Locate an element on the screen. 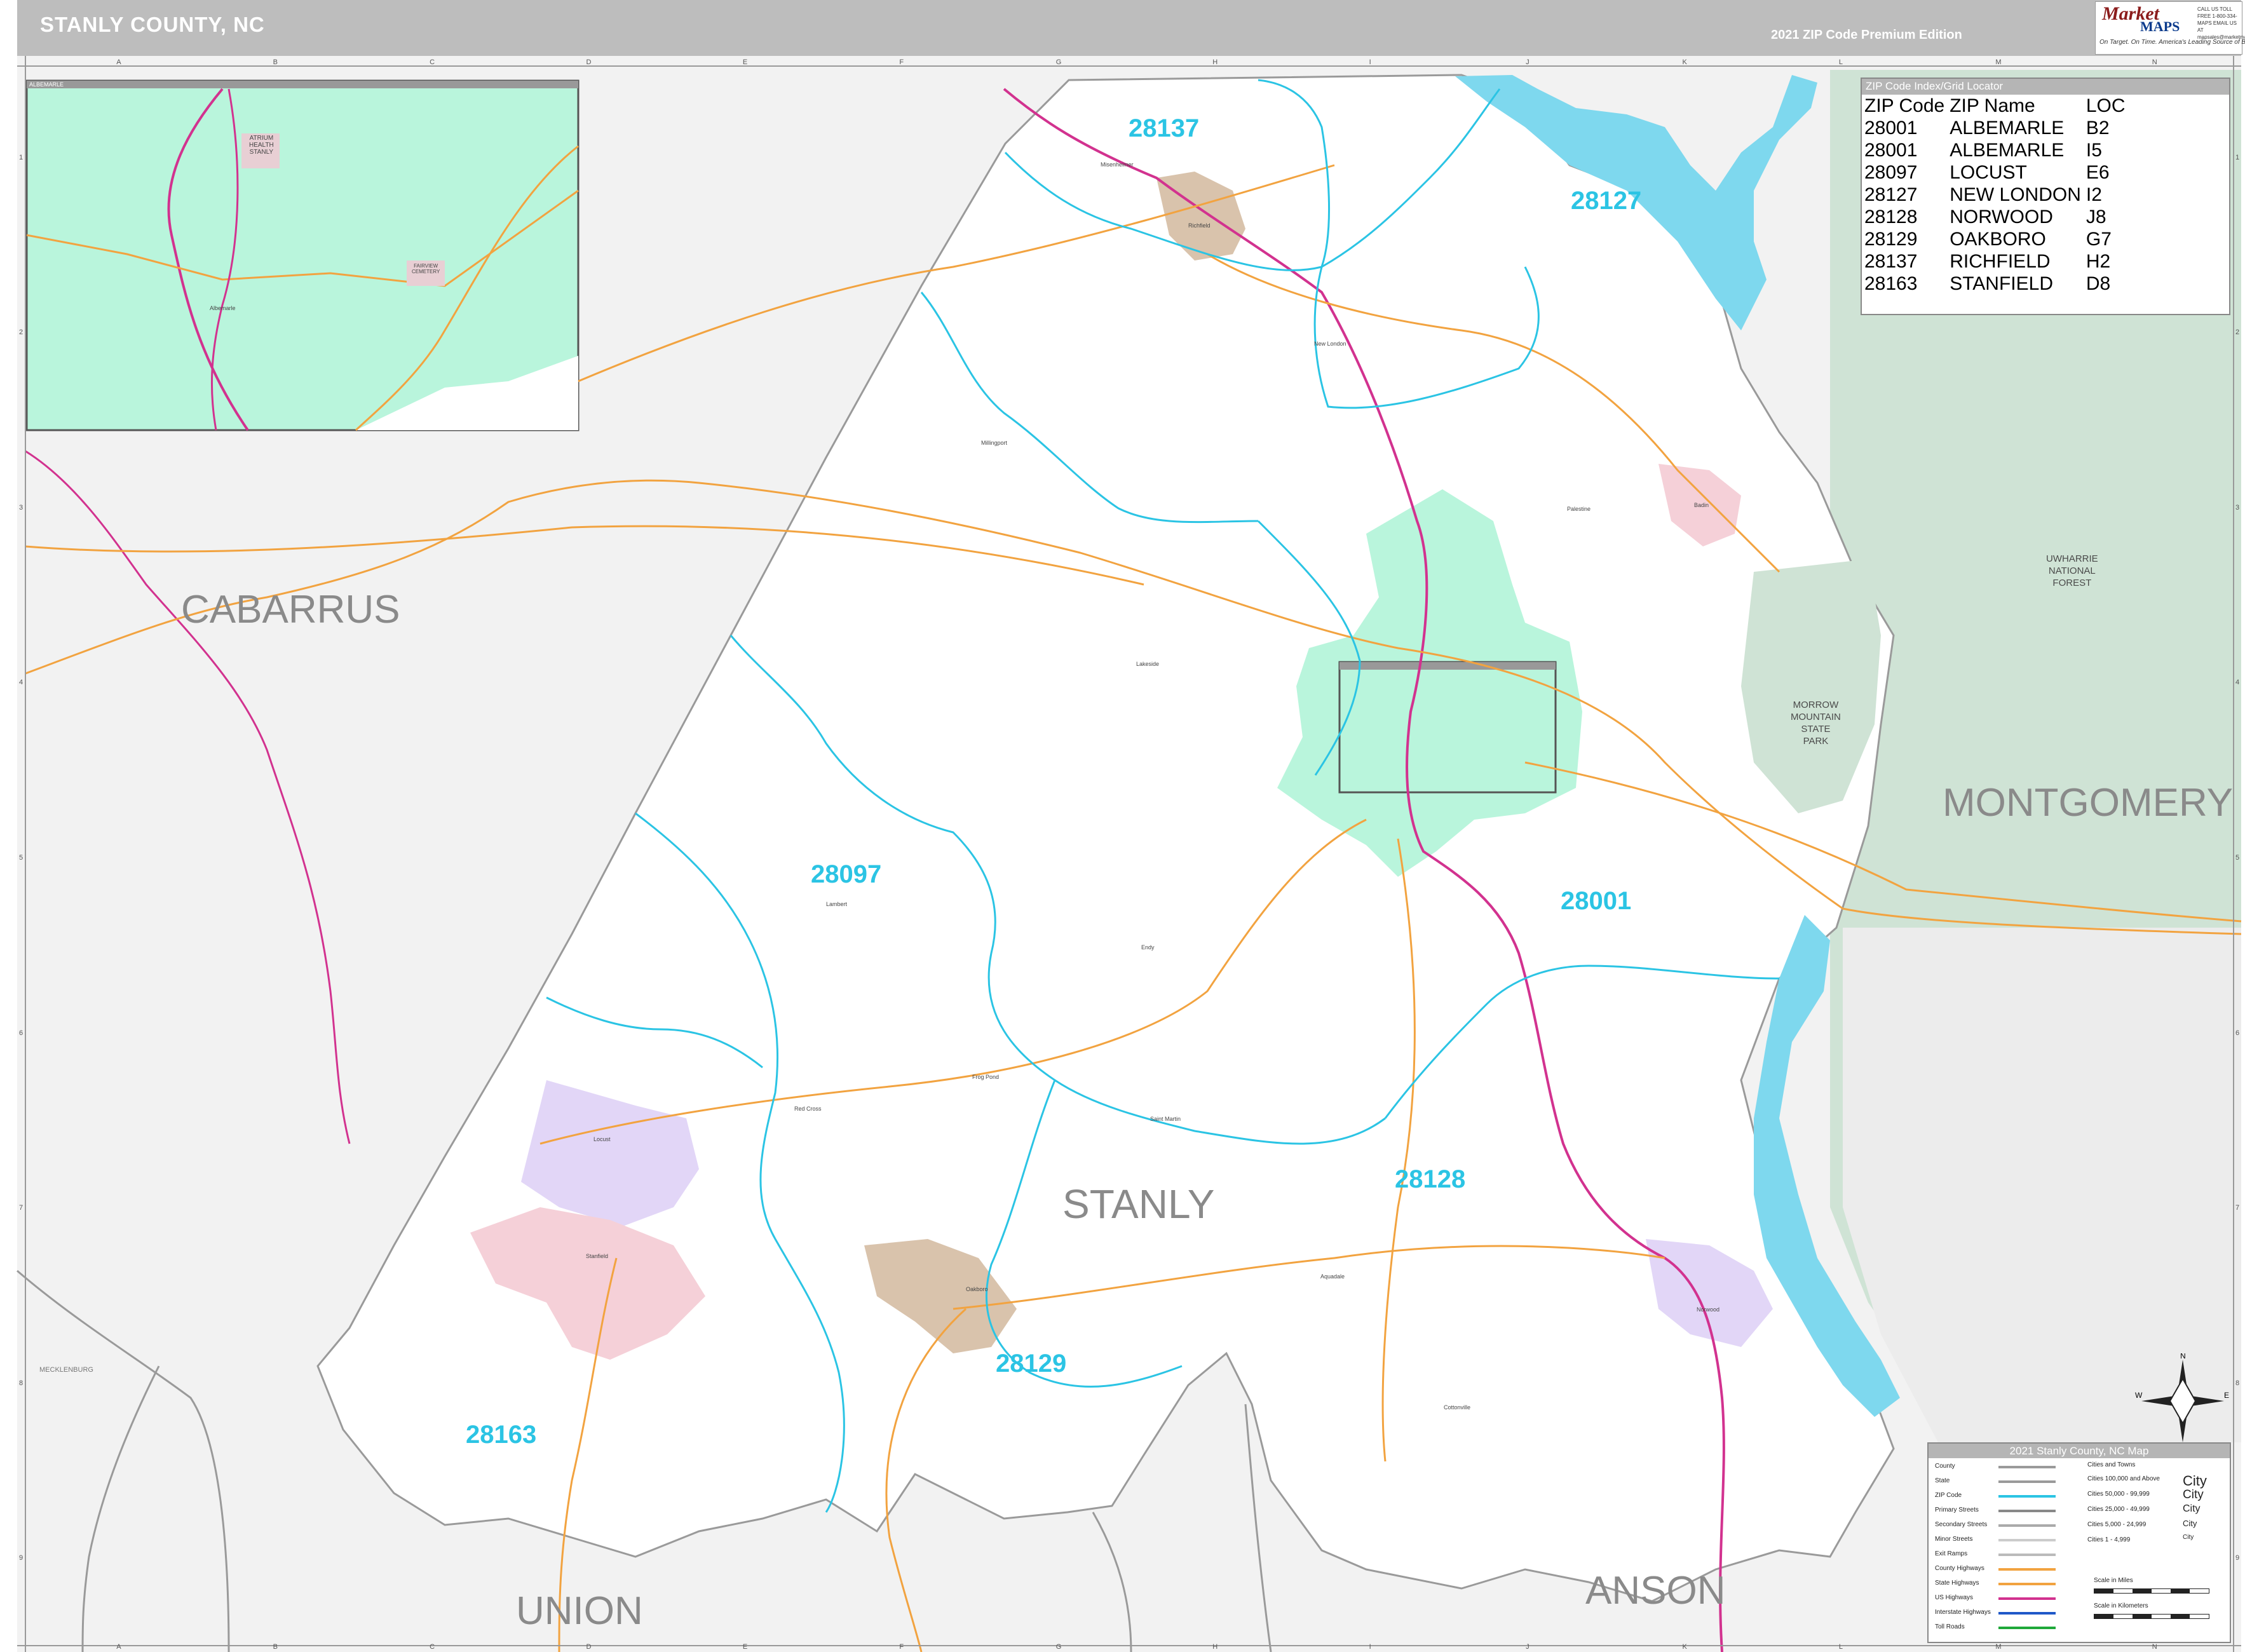 Image resolution: width=2245 pixels, height=1652 pixels. park-label-uwharrie: UWHARRIE NATIONAL FOREST is located at coordinates (2072, 570).